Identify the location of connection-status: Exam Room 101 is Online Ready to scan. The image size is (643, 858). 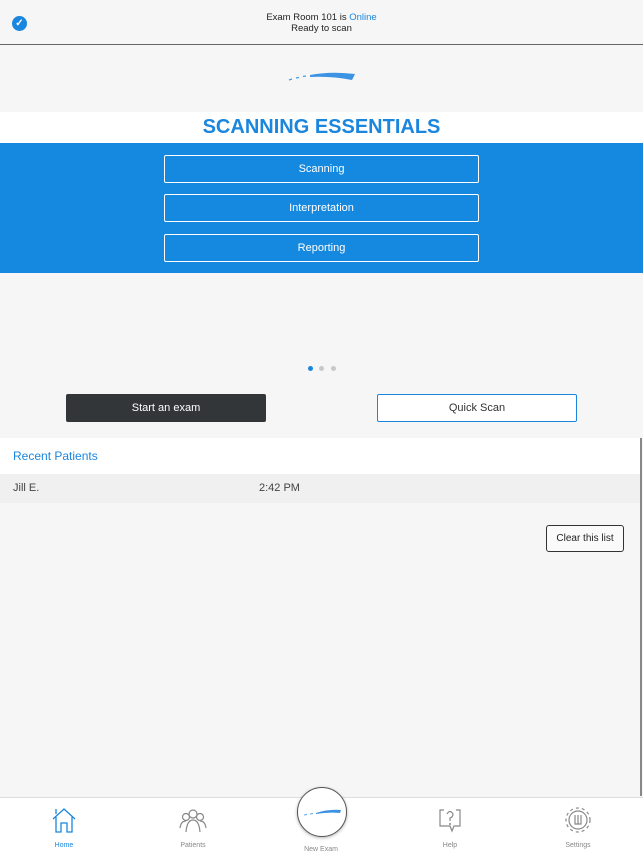
(321, 23).